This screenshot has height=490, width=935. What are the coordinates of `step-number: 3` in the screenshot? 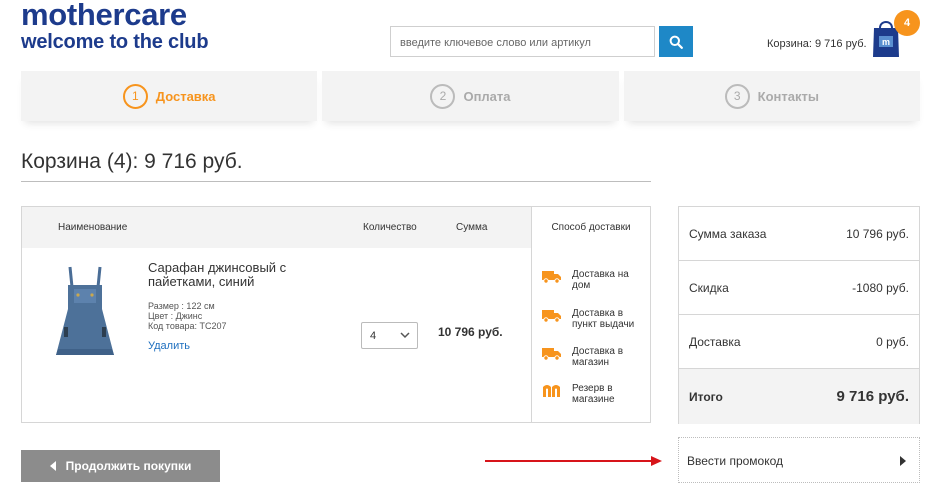 It's located at (737, 96).